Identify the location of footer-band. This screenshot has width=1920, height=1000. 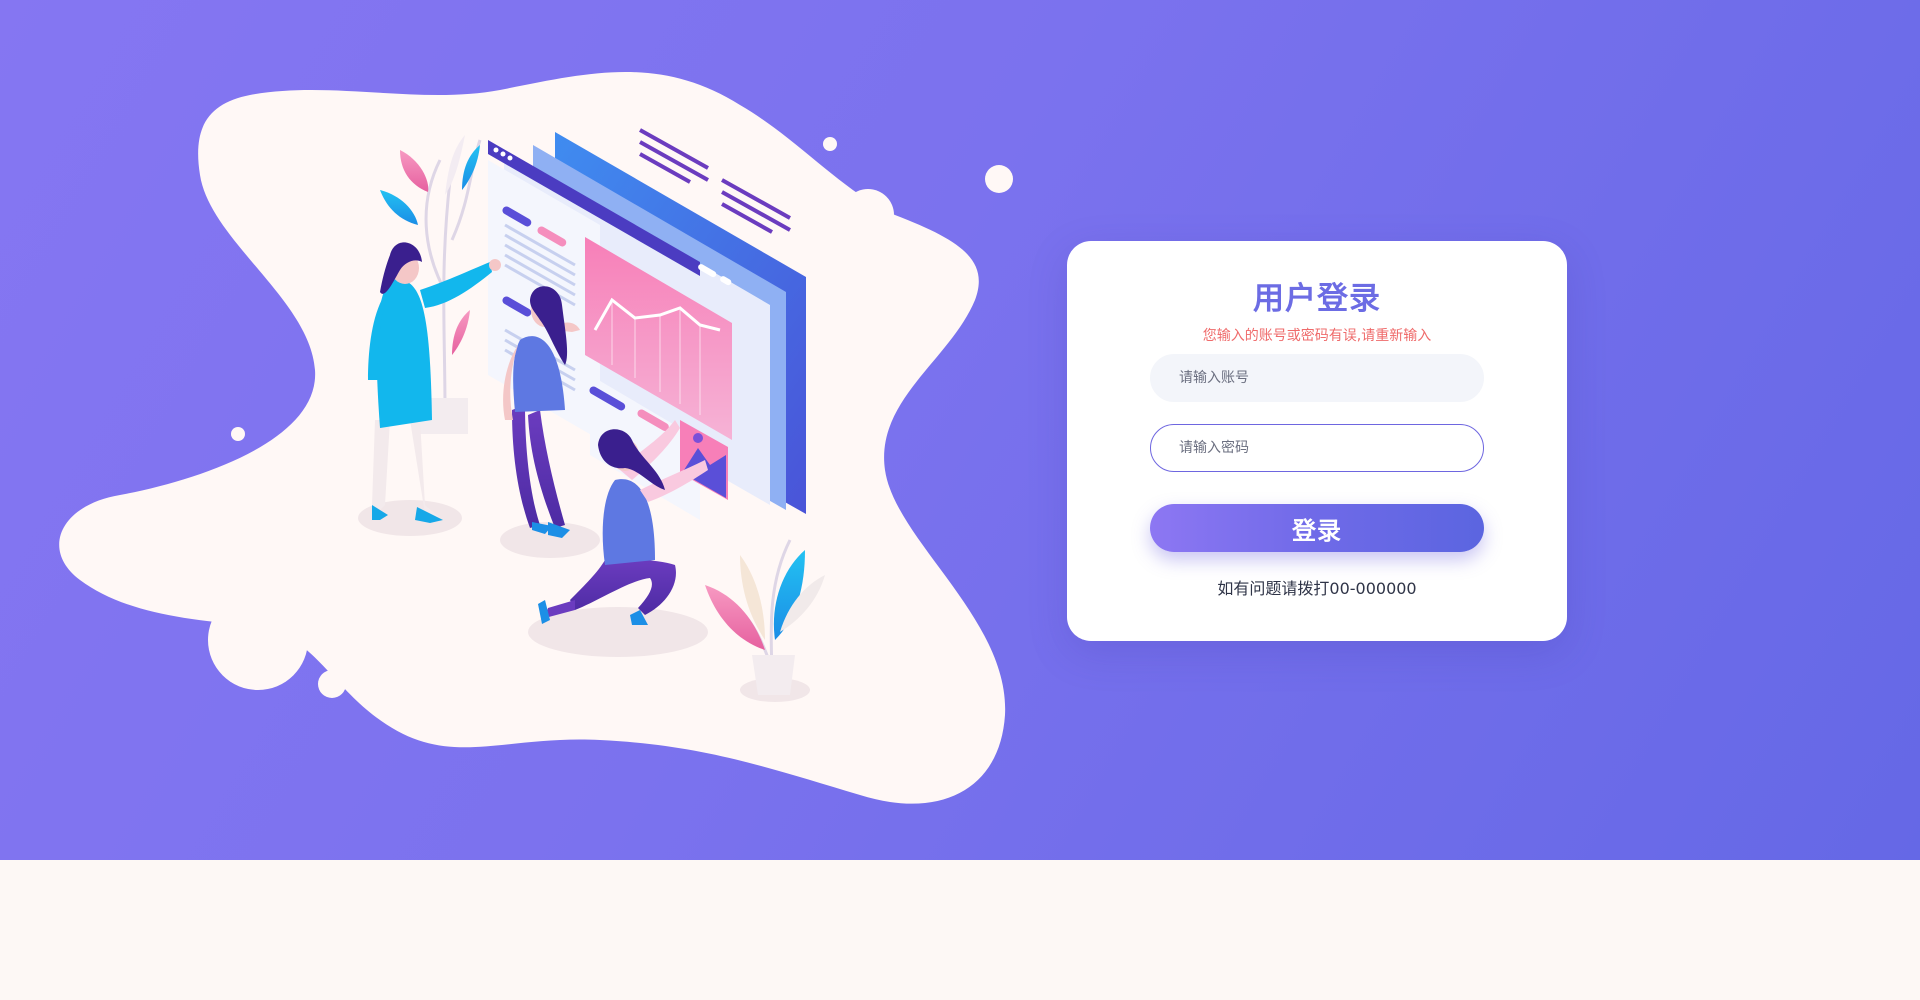
(960, 930).